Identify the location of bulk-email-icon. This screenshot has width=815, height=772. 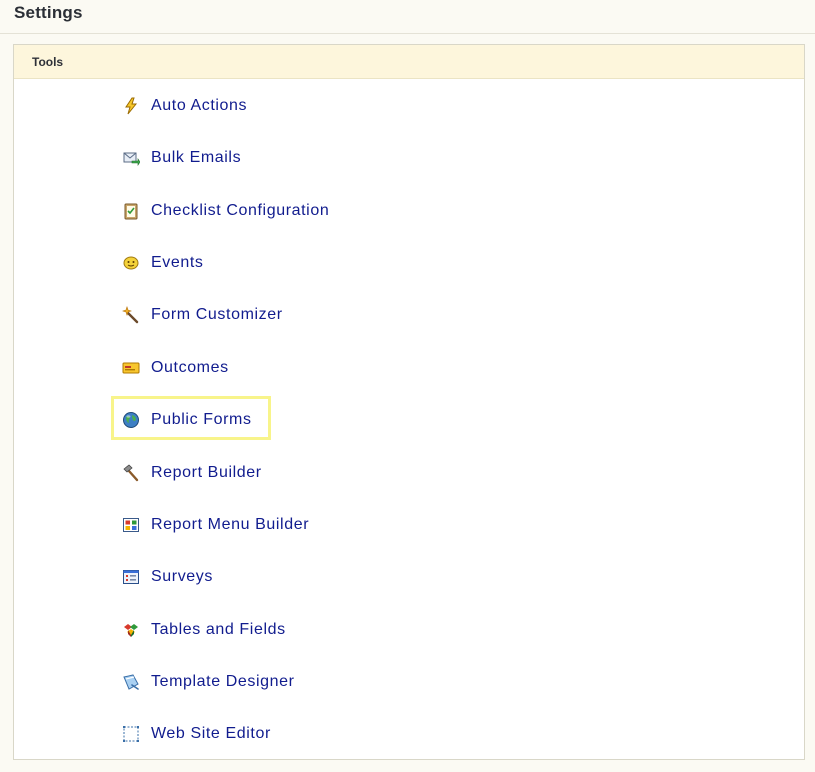
(131, 158).